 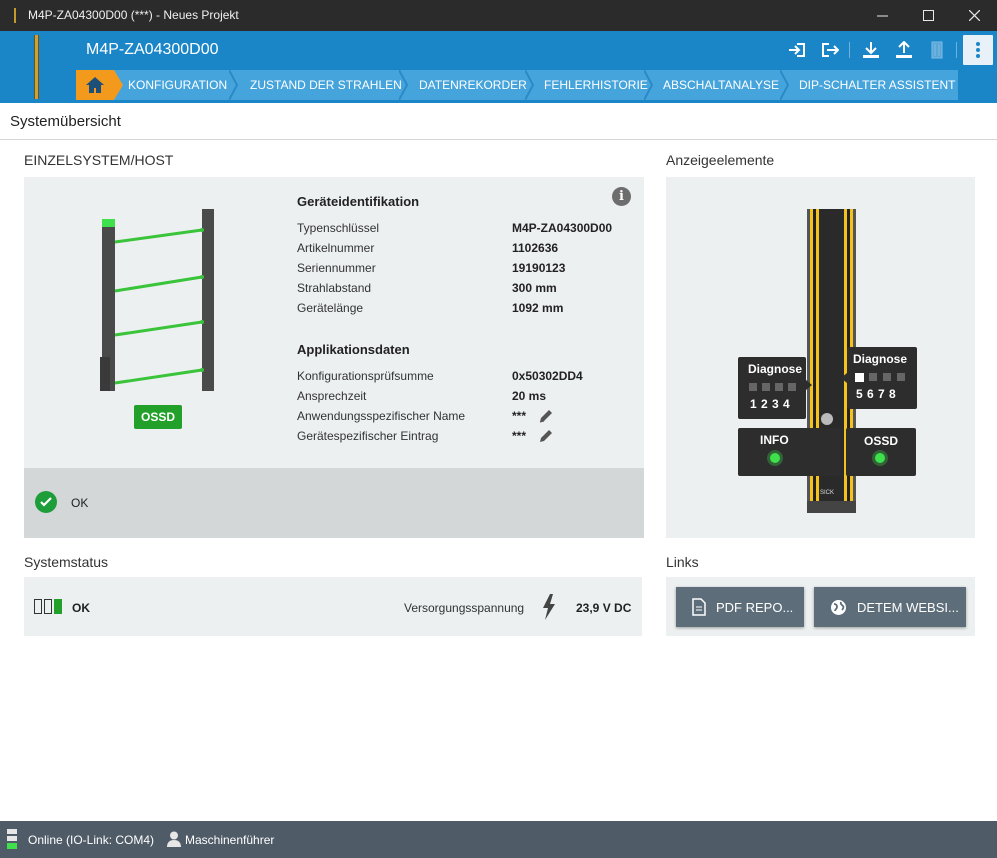 I want to click on label-strahlabstand: Strahlabstand, so click(x=334, y=288).